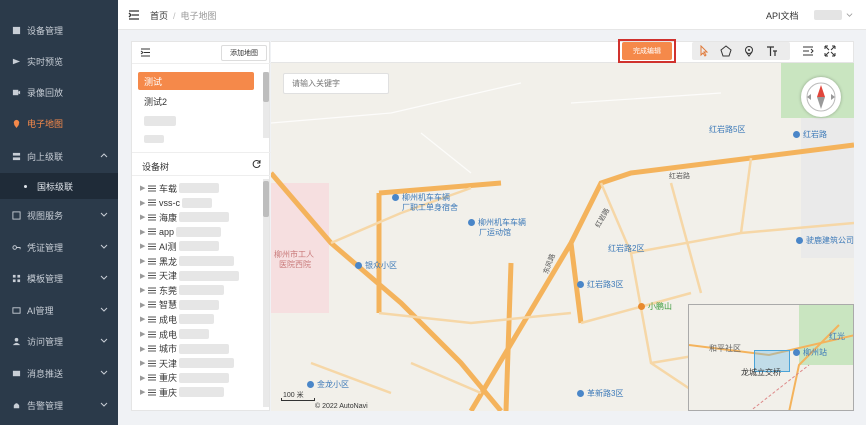  Describe the element at coordinates (821, 97) in the screenshot. I see `compass-control` at that location.